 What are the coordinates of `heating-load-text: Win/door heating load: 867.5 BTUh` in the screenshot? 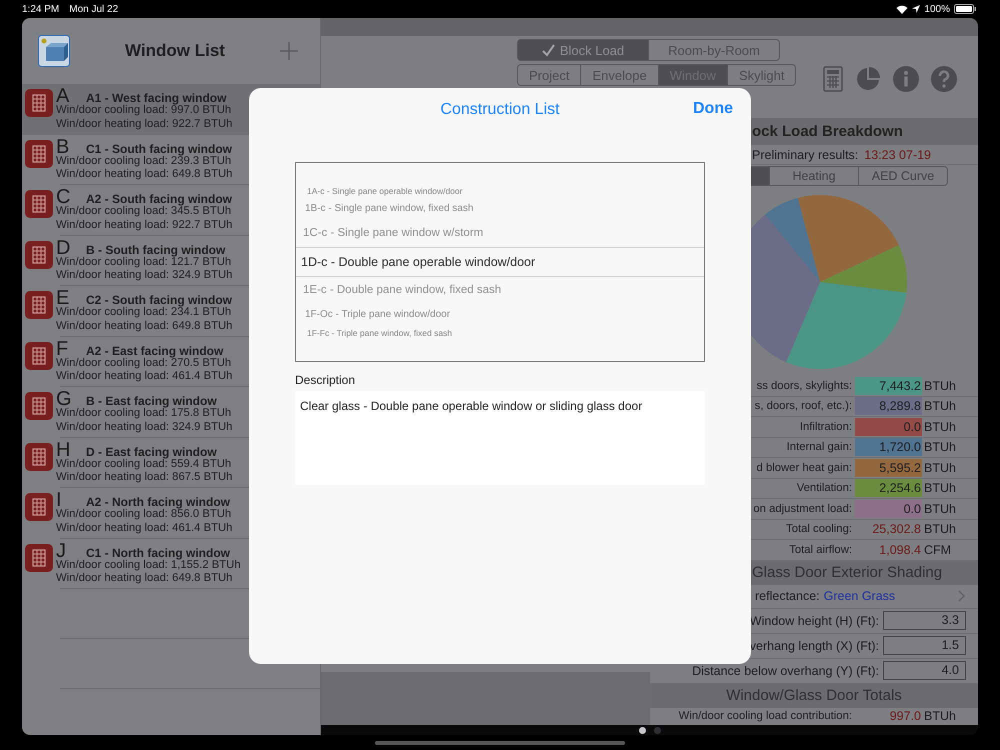 It's located at (144, 477).